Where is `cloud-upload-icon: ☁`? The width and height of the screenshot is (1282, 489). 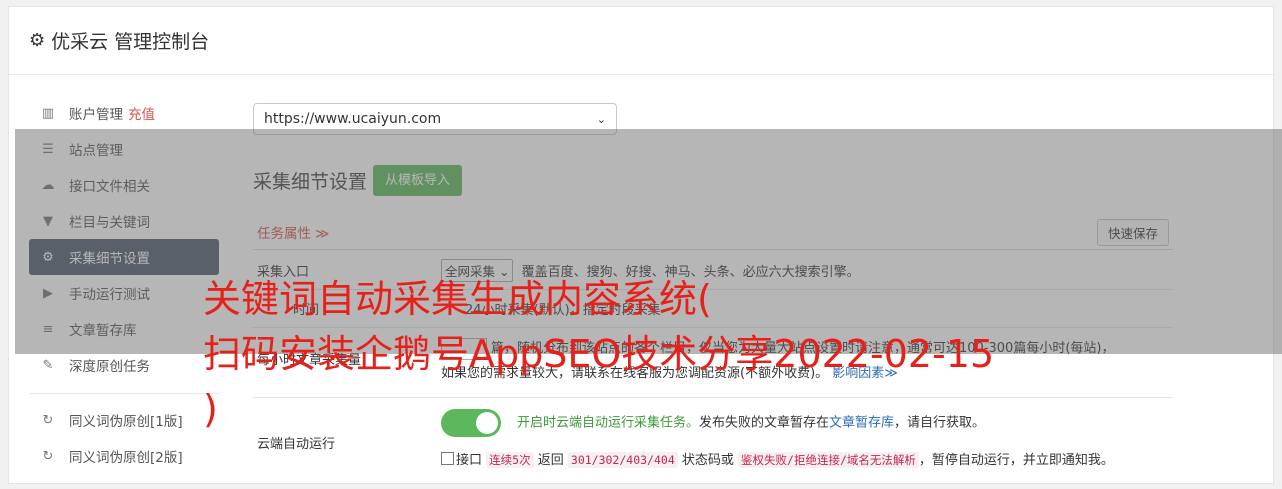
cloud-upload-icon: ☁ is located at coordinates (48, 185).